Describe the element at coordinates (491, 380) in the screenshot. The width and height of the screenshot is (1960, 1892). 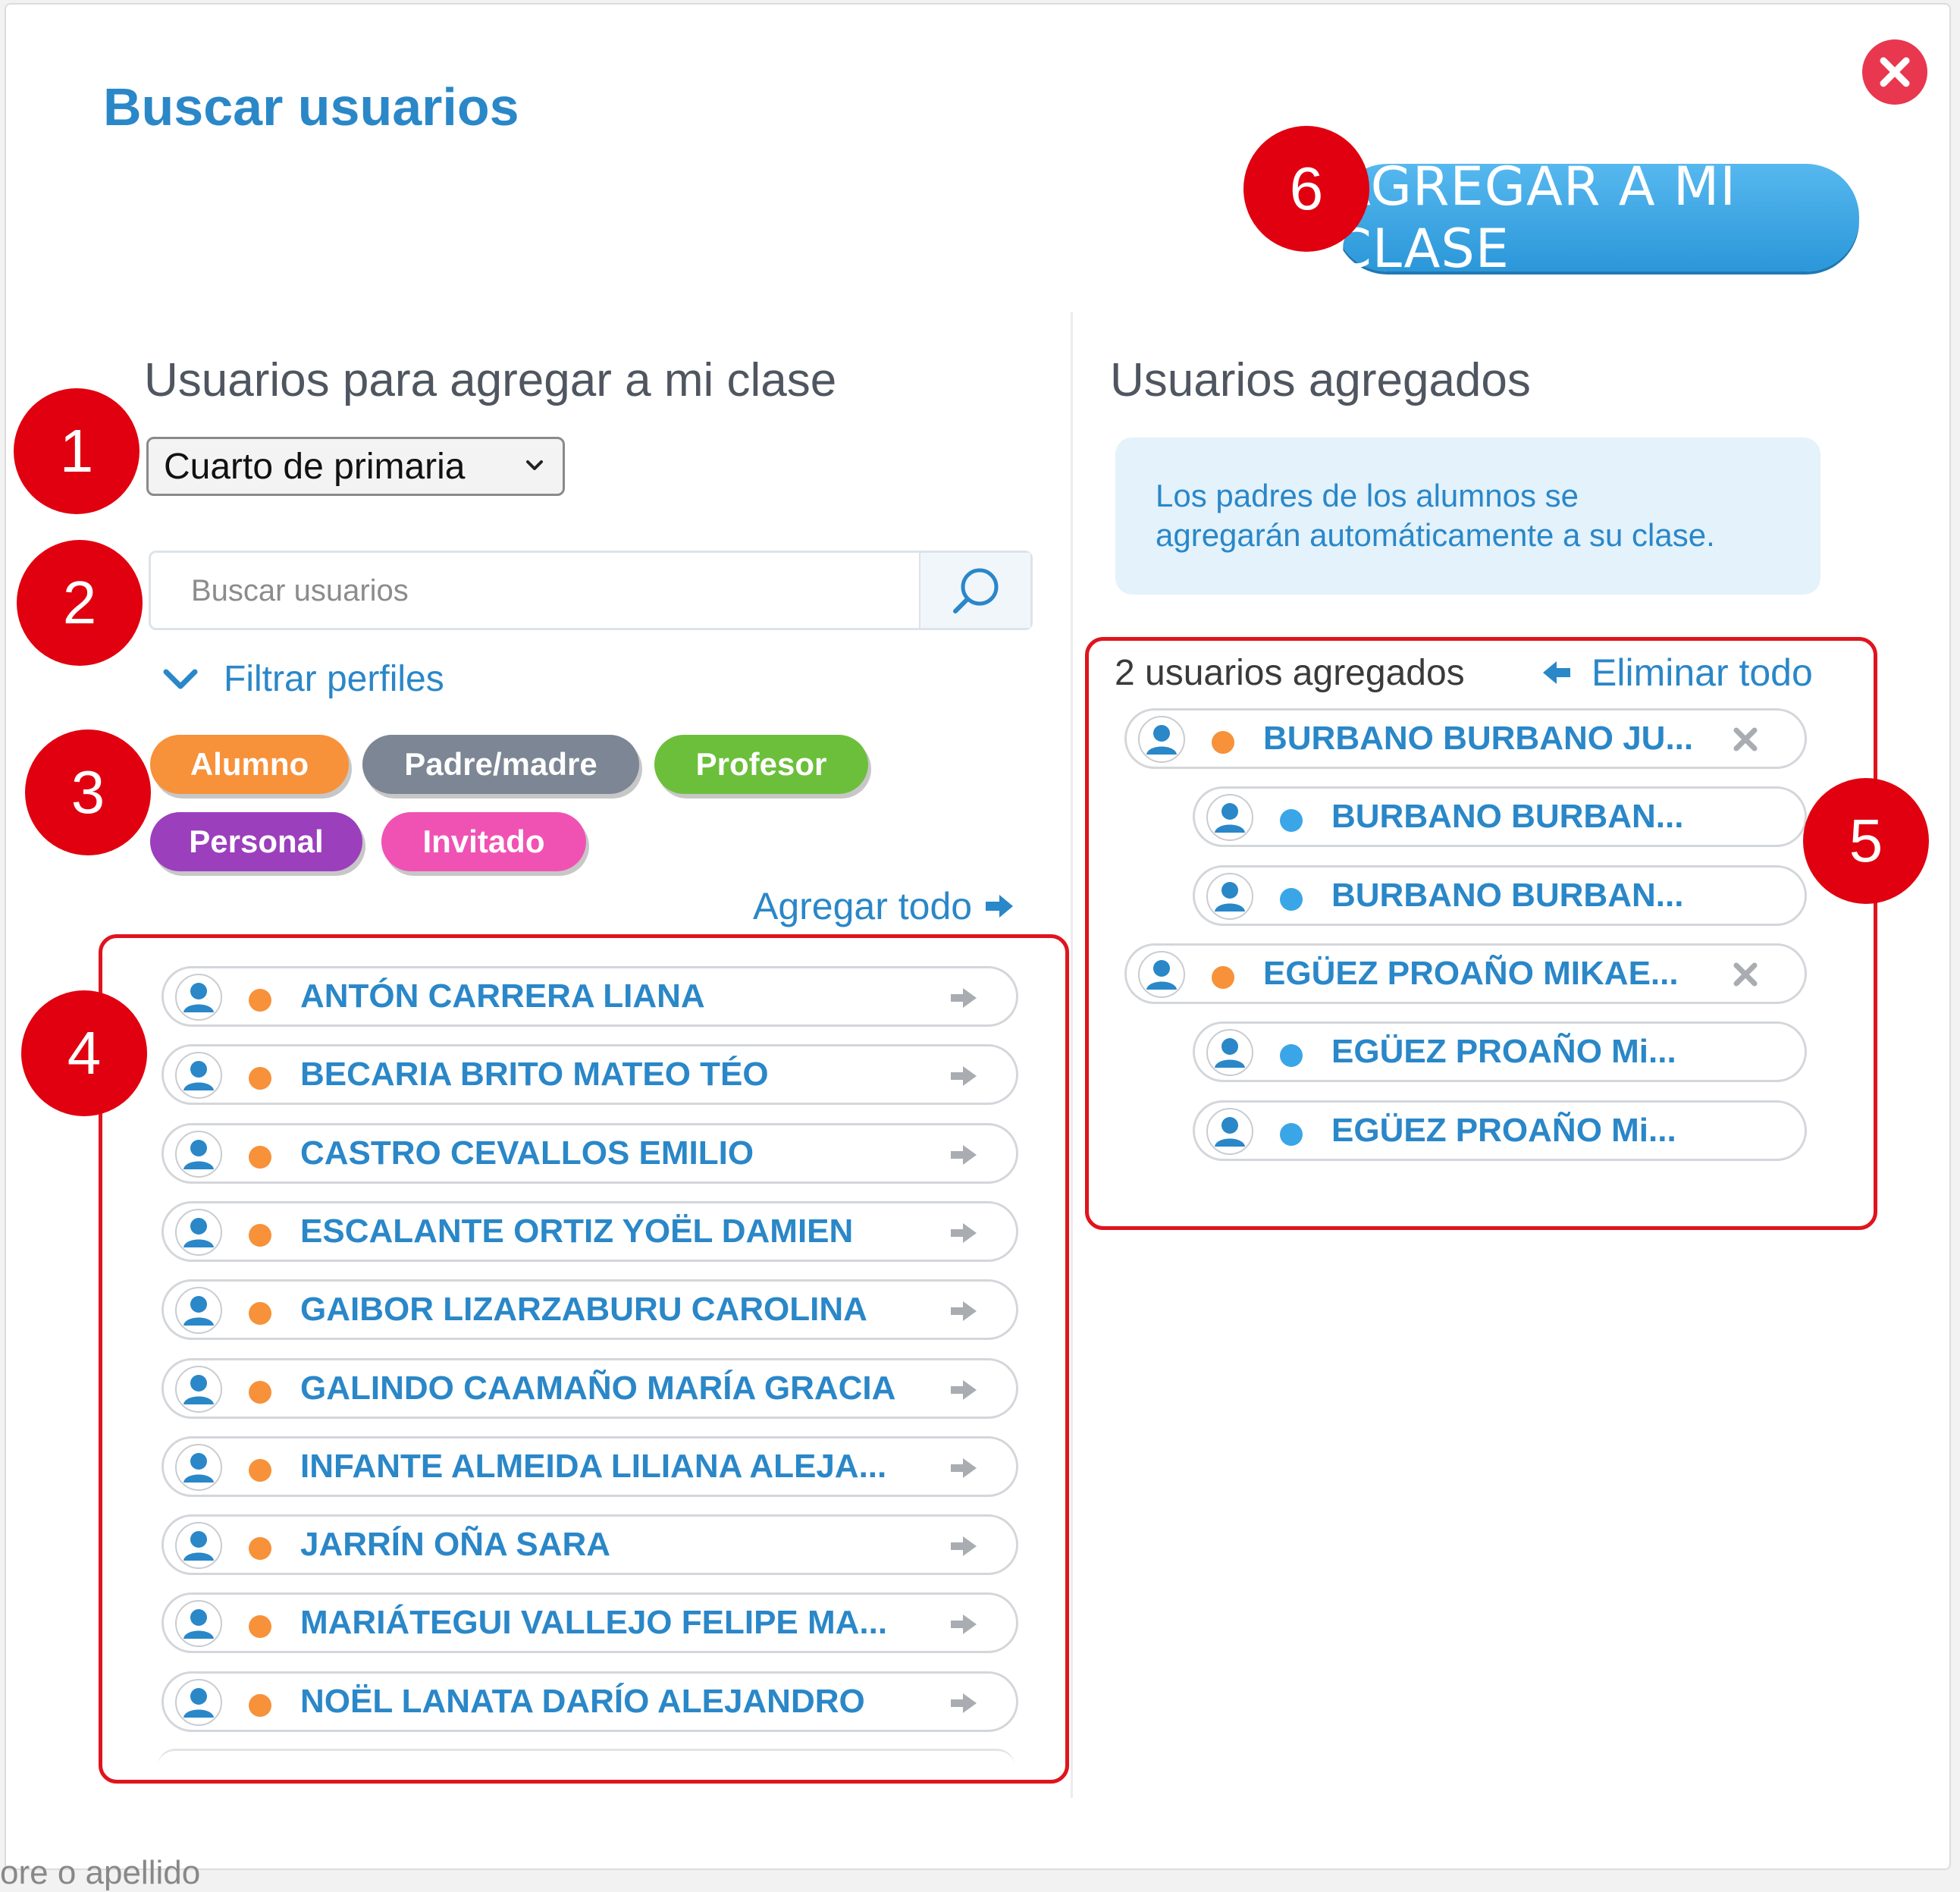
I see `available-users-heading: Usuarios para agregar a mi clase` at that location.